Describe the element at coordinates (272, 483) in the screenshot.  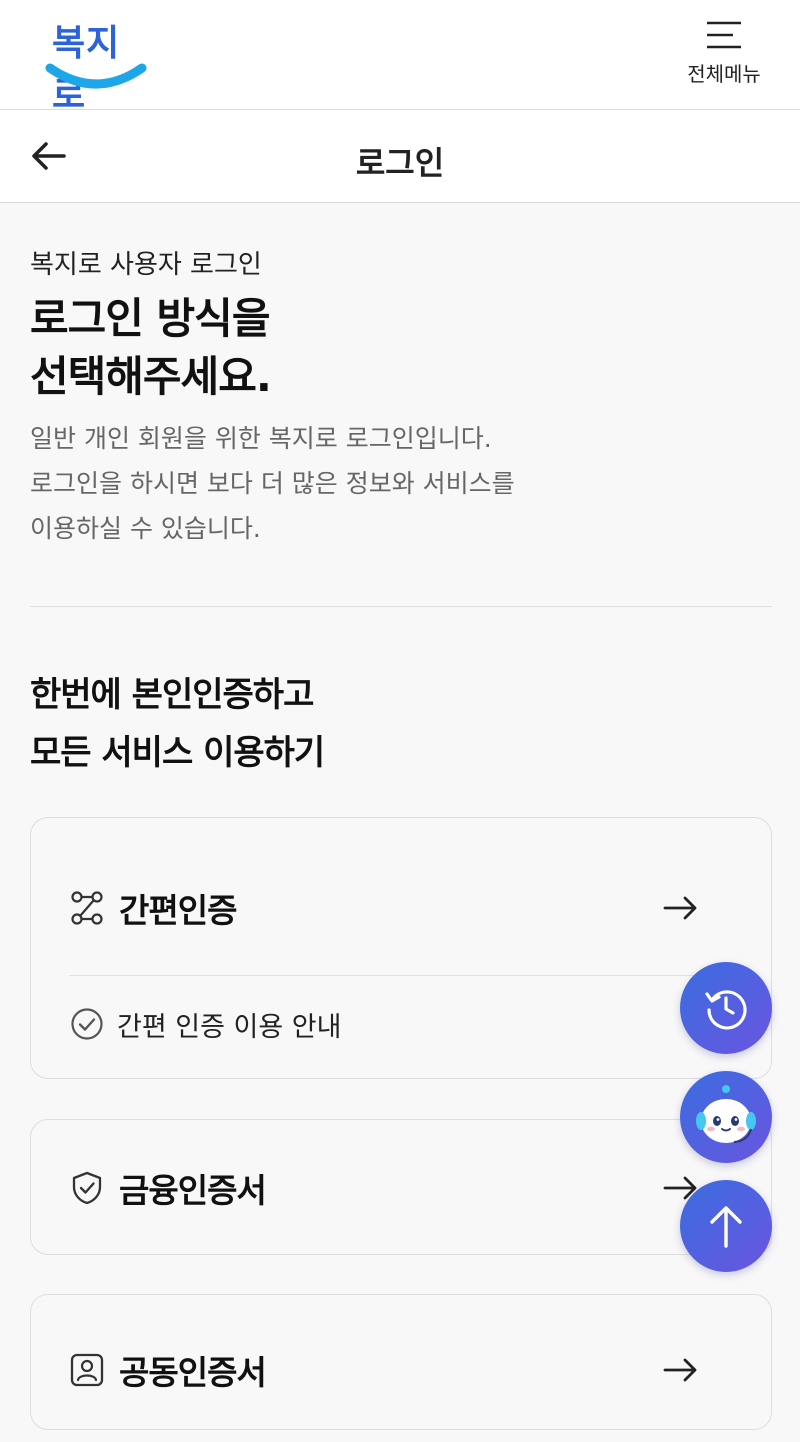
I see `intro-desc-line: 로그인을 하시면 보다 더 많은 정보와 서비스를` at that location.